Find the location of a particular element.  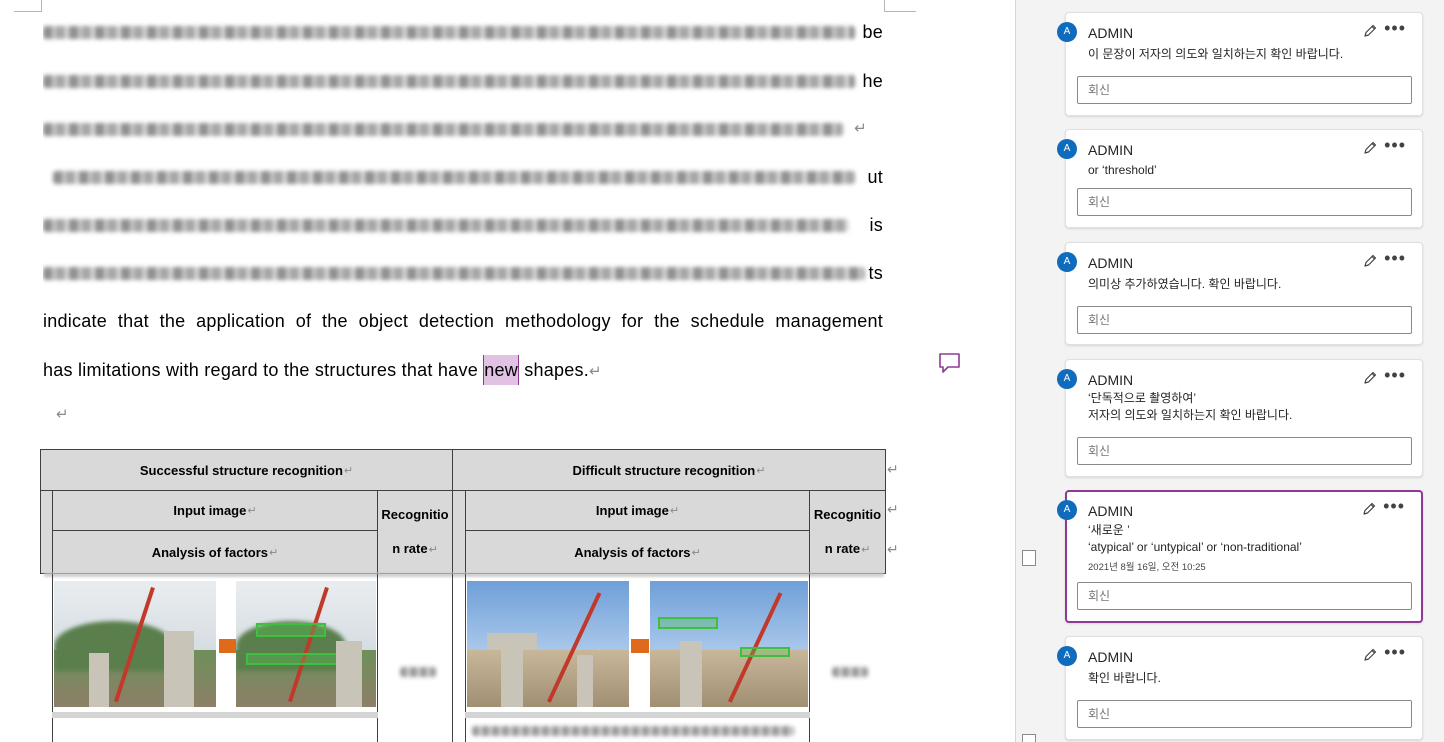

comment-icon is located at coordinates (950, 363).